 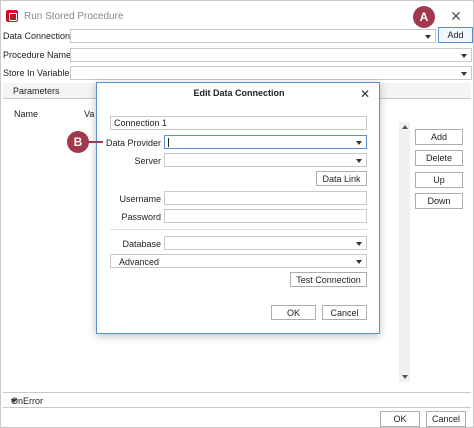 I want to click on data-link-button: Data Link, so click(x=341, y=178).